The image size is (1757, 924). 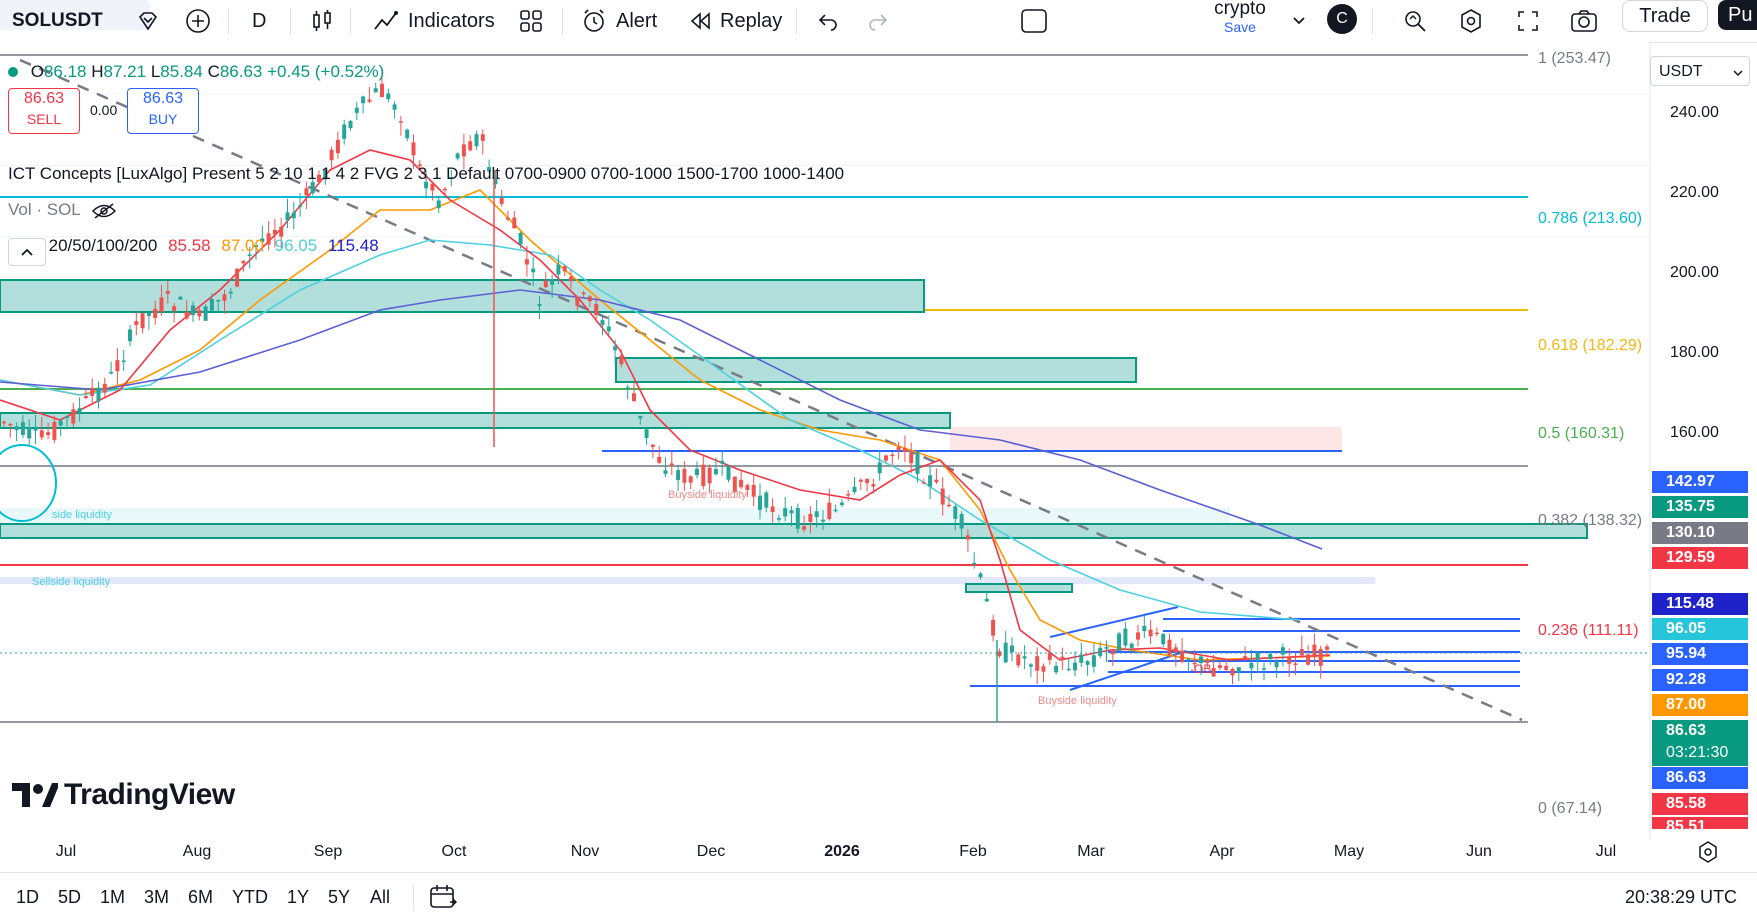 I want to click on replay-button: Replay, so click(x=735, y=21).